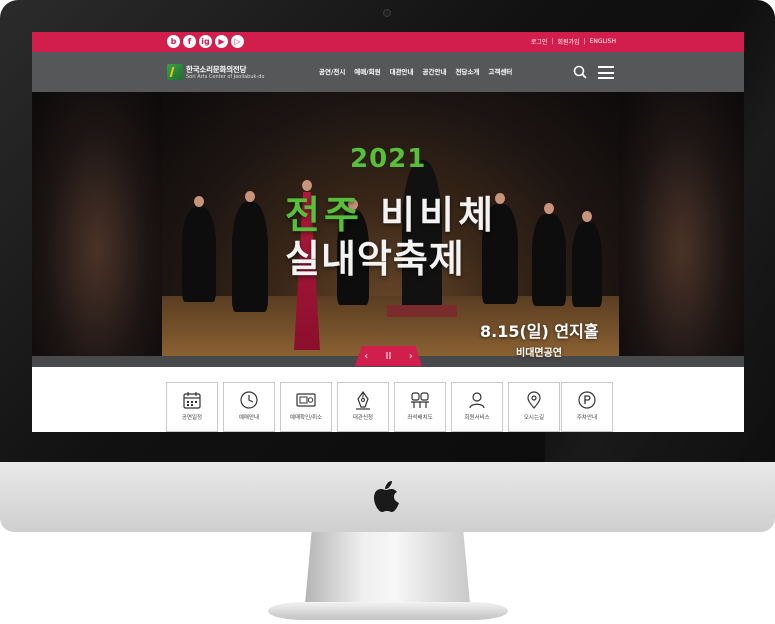 The image size is (775, 624). I want to click on quick-item-booking-guide: 예매안내, so click(249, 407).